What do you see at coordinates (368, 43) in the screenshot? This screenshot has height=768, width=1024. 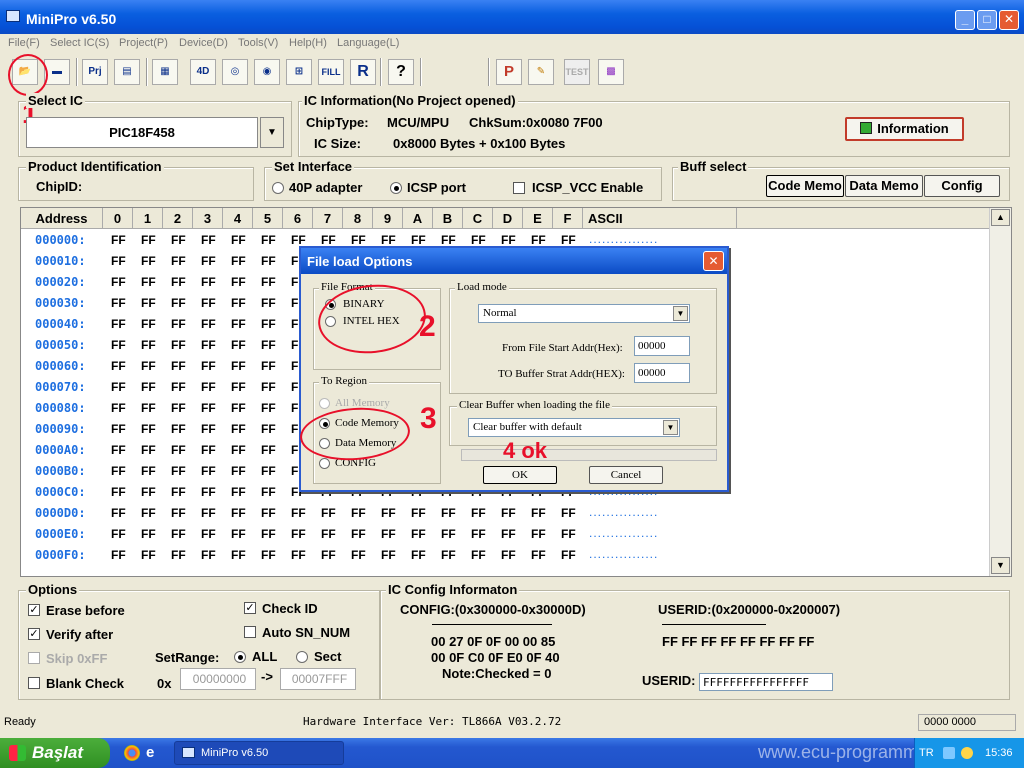 I see `menu-language: Language(L)` at bounding box center [368, 43].